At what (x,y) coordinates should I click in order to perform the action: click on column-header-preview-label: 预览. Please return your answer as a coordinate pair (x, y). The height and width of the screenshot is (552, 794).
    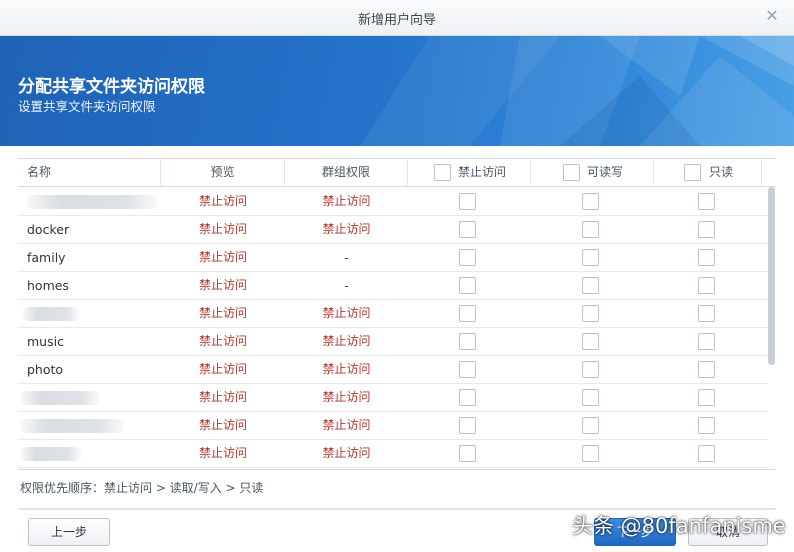
    Looking at the image, I should click on (222, 172).